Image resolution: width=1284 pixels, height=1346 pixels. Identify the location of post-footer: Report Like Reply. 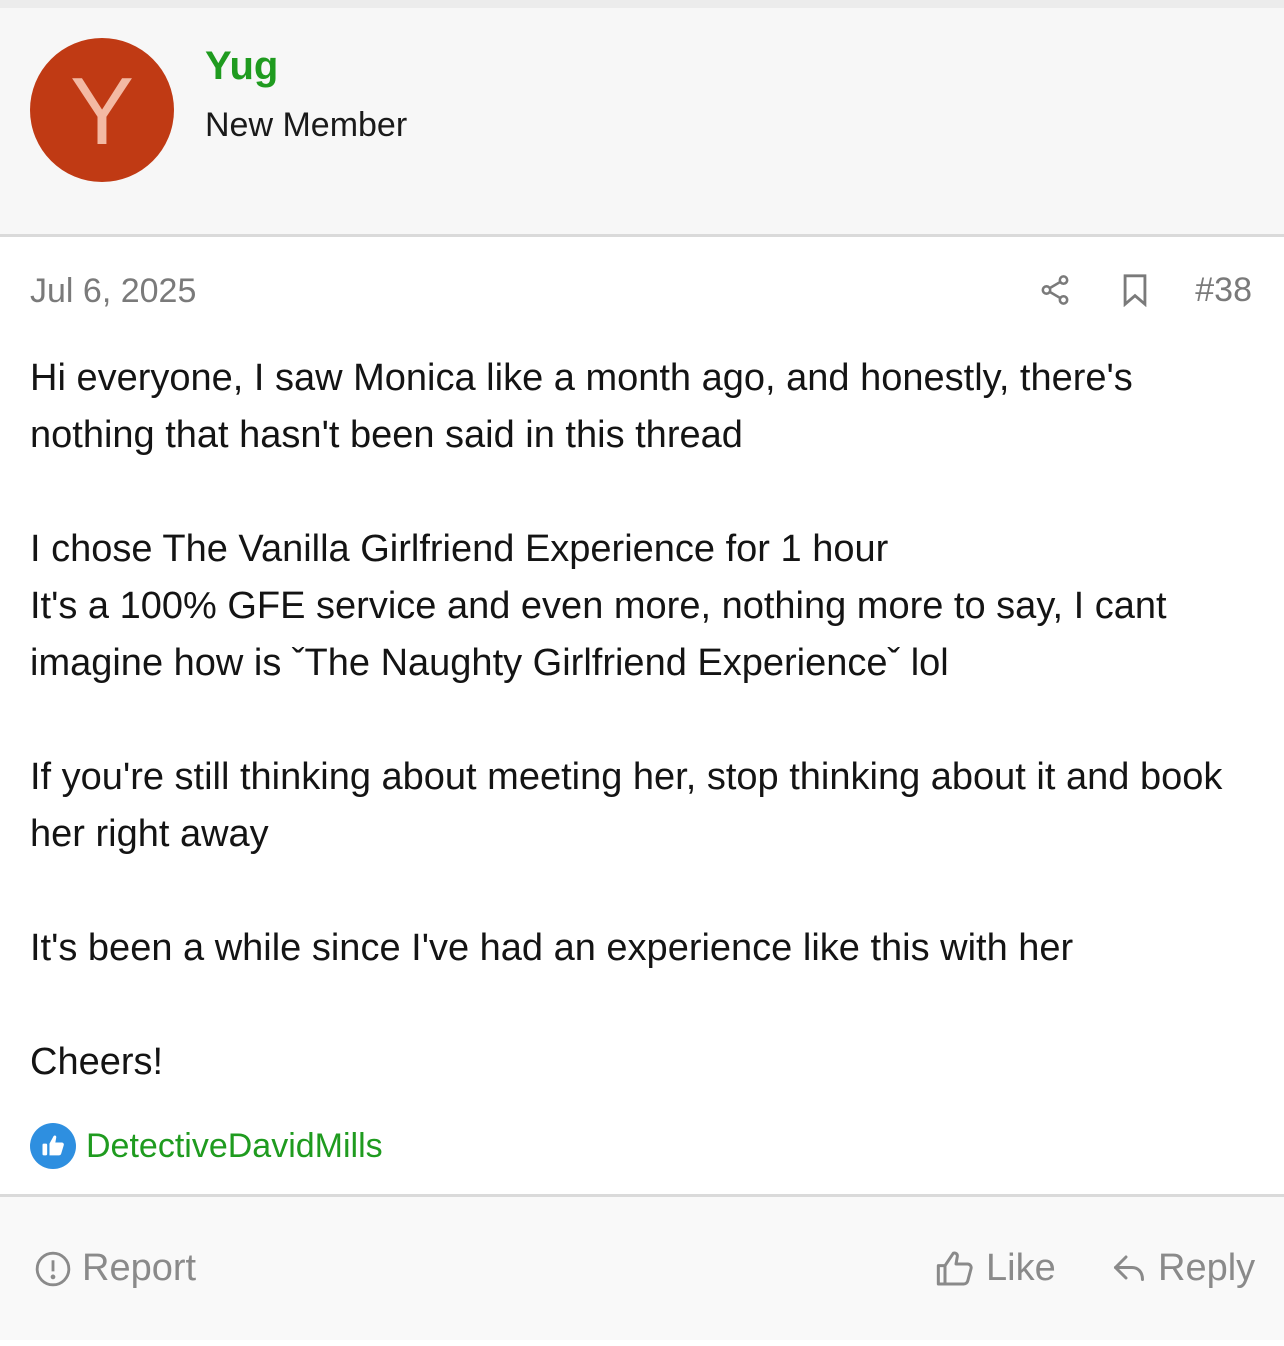
(642, 1267).